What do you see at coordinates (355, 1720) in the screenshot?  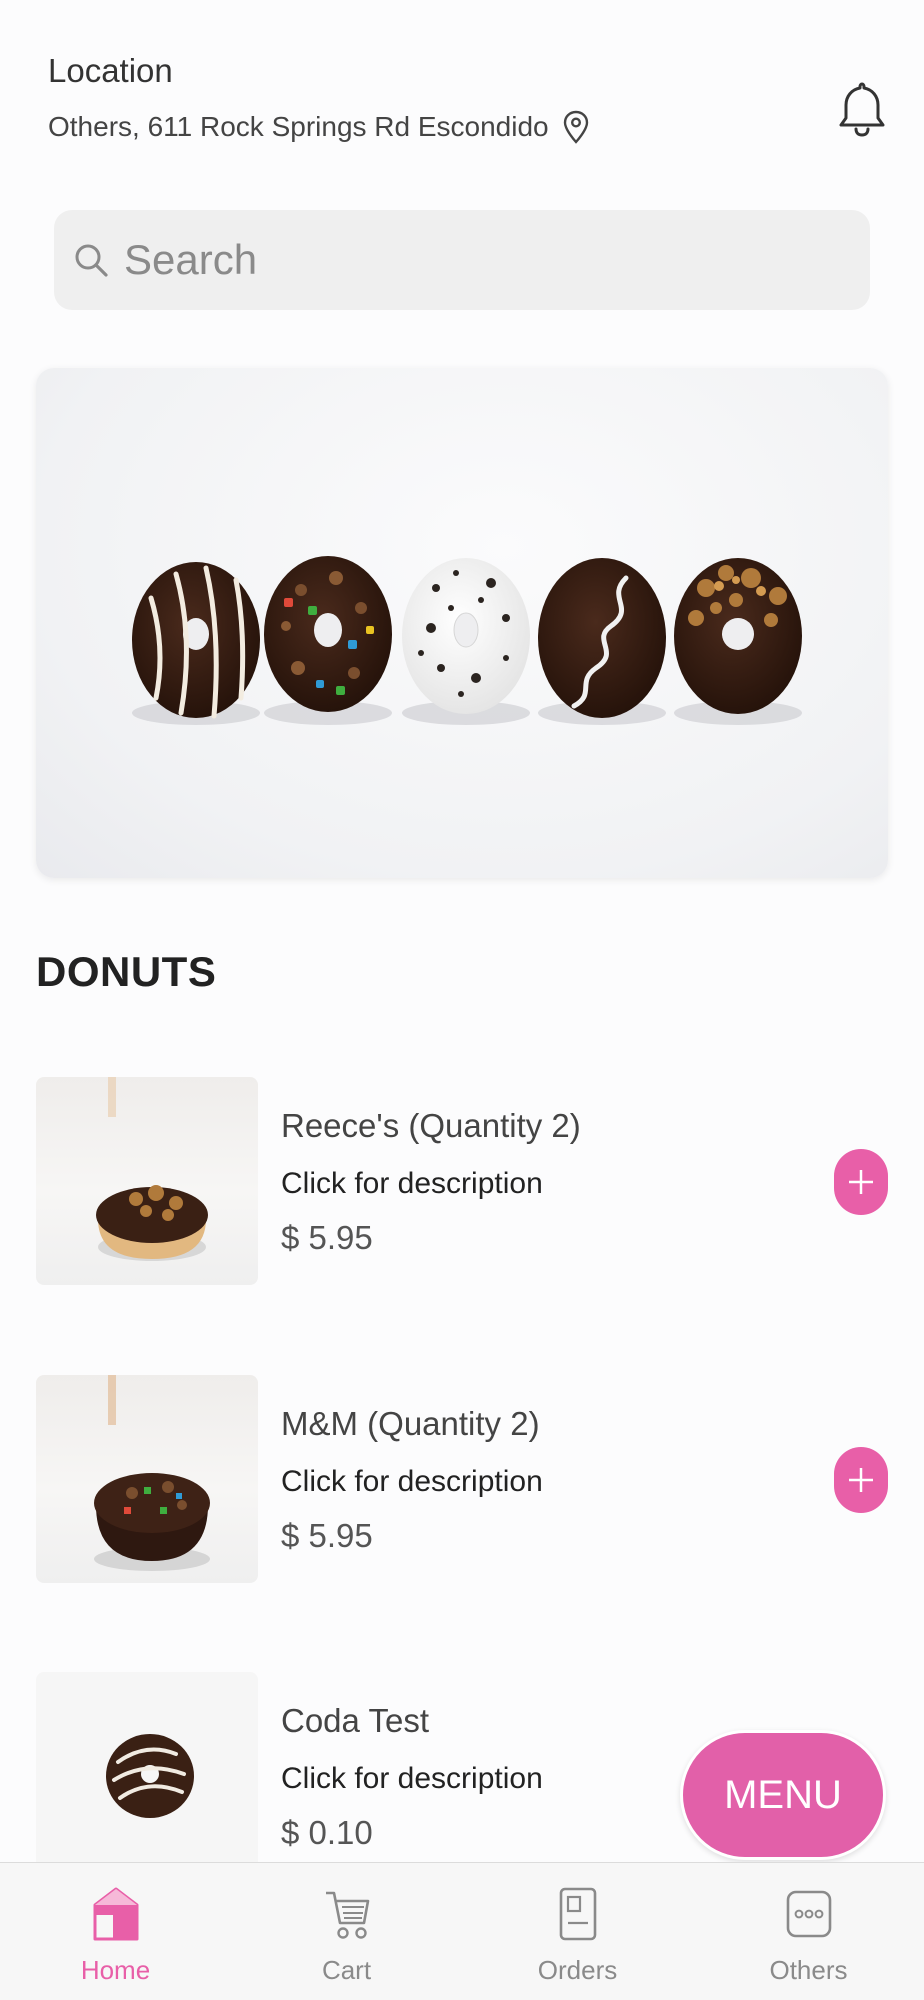 I see `item-name: Coda Test` at bounding box center [355, 1720].